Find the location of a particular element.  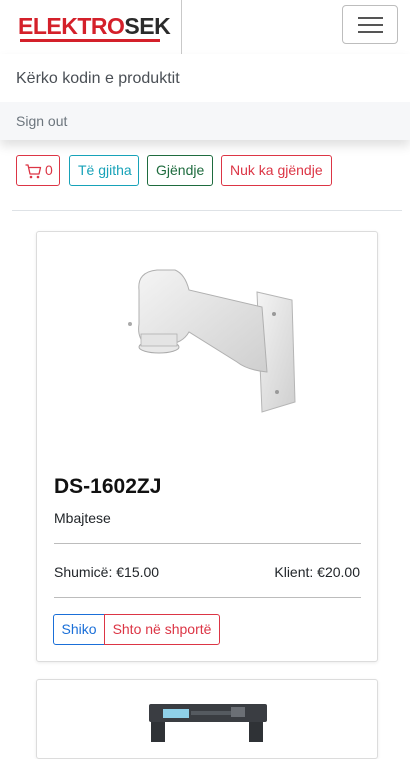

sign-out-link: Sign out is located at coordinates (41, 121).